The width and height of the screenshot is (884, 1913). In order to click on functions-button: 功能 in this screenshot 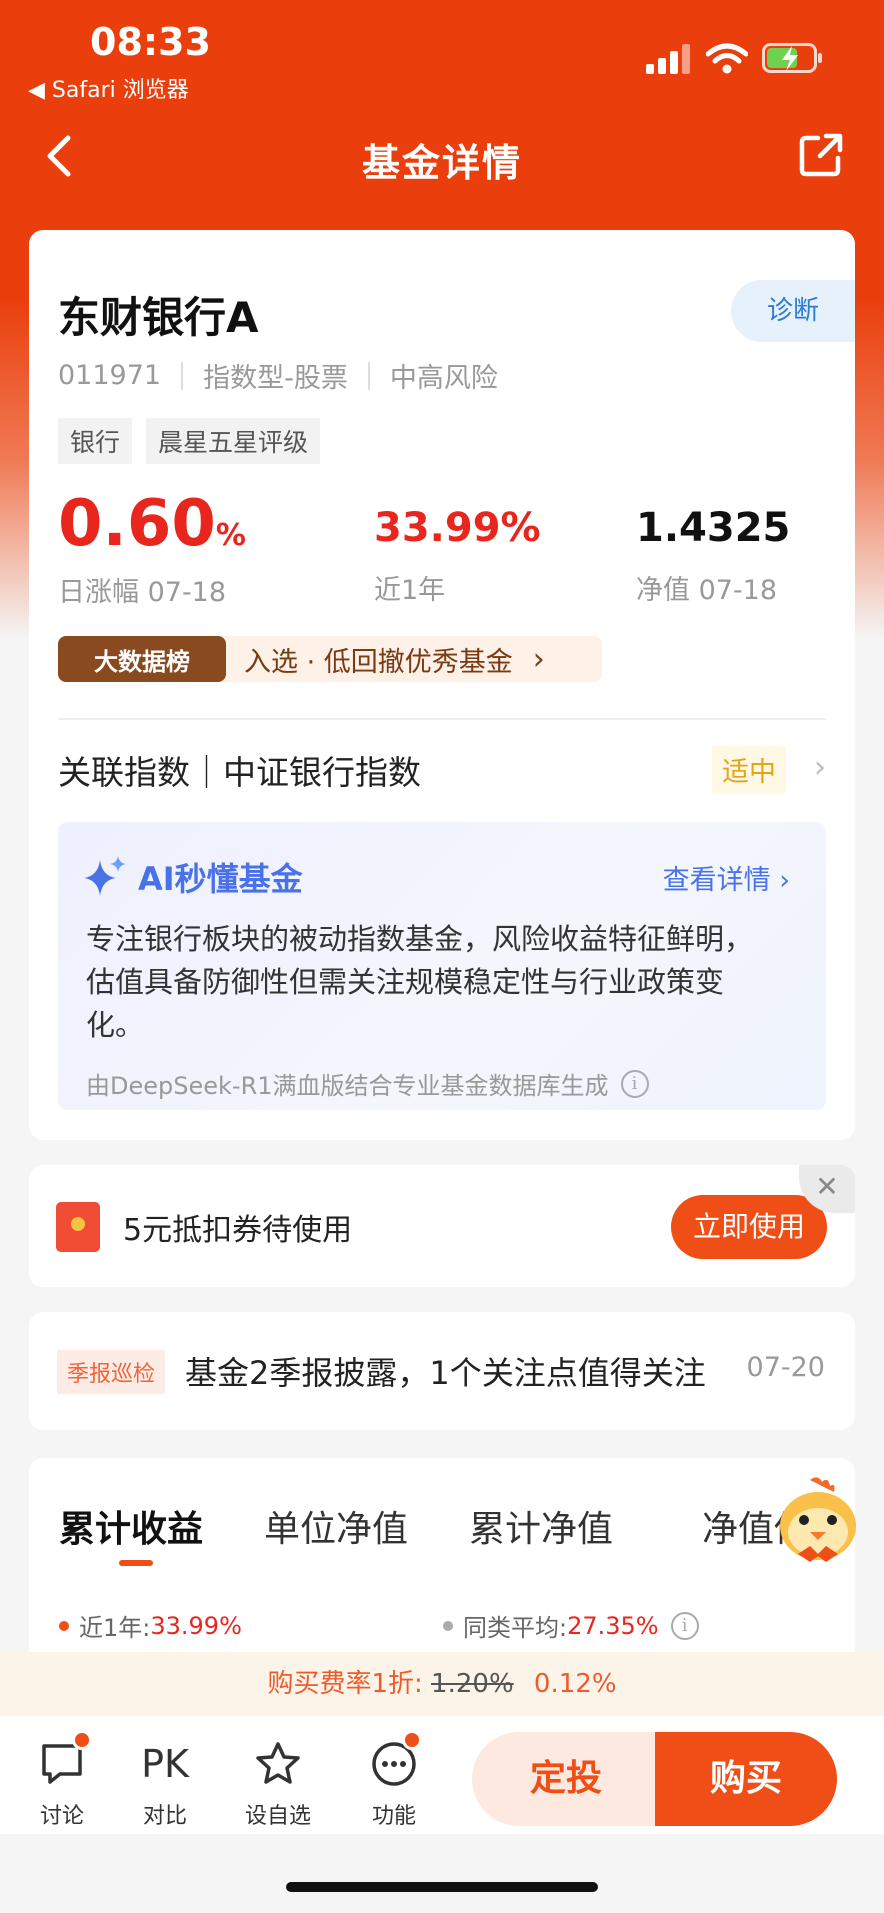, I will do `click(394, 1780)`.